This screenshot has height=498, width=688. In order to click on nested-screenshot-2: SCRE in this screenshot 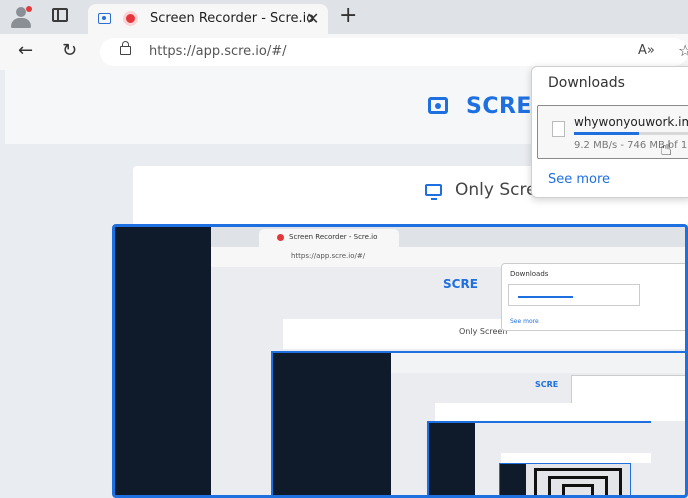, I will do `click(538, 424)`.